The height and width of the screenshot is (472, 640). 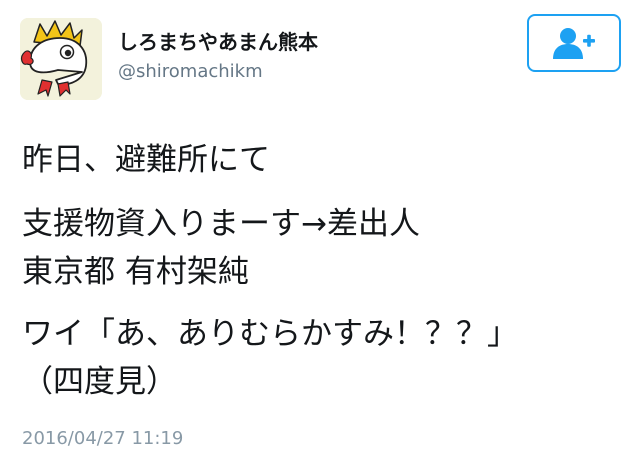 I want to click on tweet-timestamp: 2016/04/27 11:19, so click(x=102, y=439).